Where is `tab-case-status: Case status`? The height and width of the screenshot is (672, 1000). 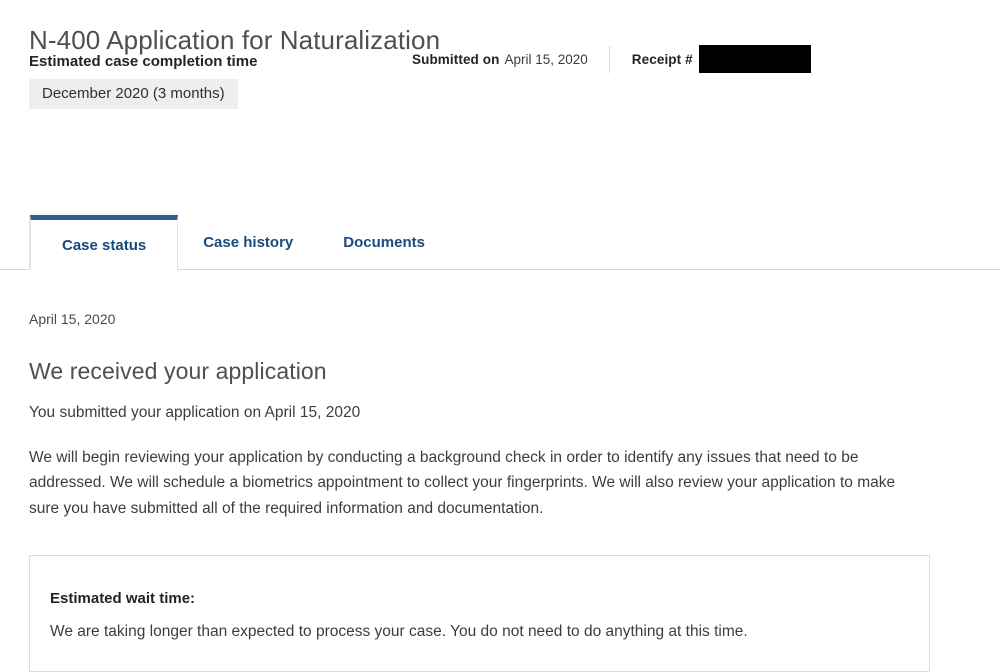 tab-case-status: Case status is located at coordinates (104, 242).